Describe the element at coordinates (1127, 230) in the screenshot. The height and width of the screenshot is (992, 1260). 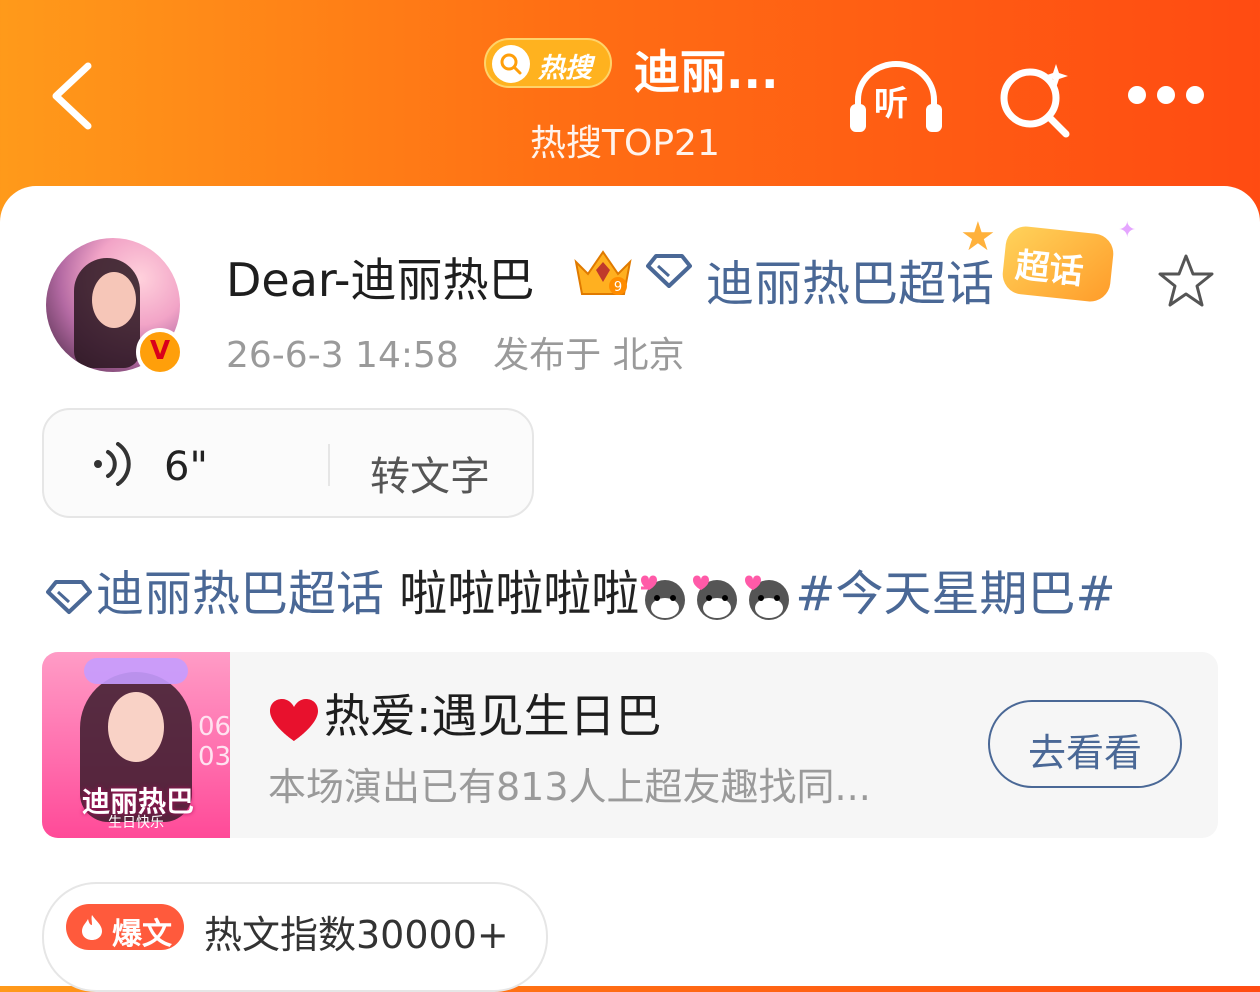
I see `sparkle-decoration-icon: ✦` at that location.